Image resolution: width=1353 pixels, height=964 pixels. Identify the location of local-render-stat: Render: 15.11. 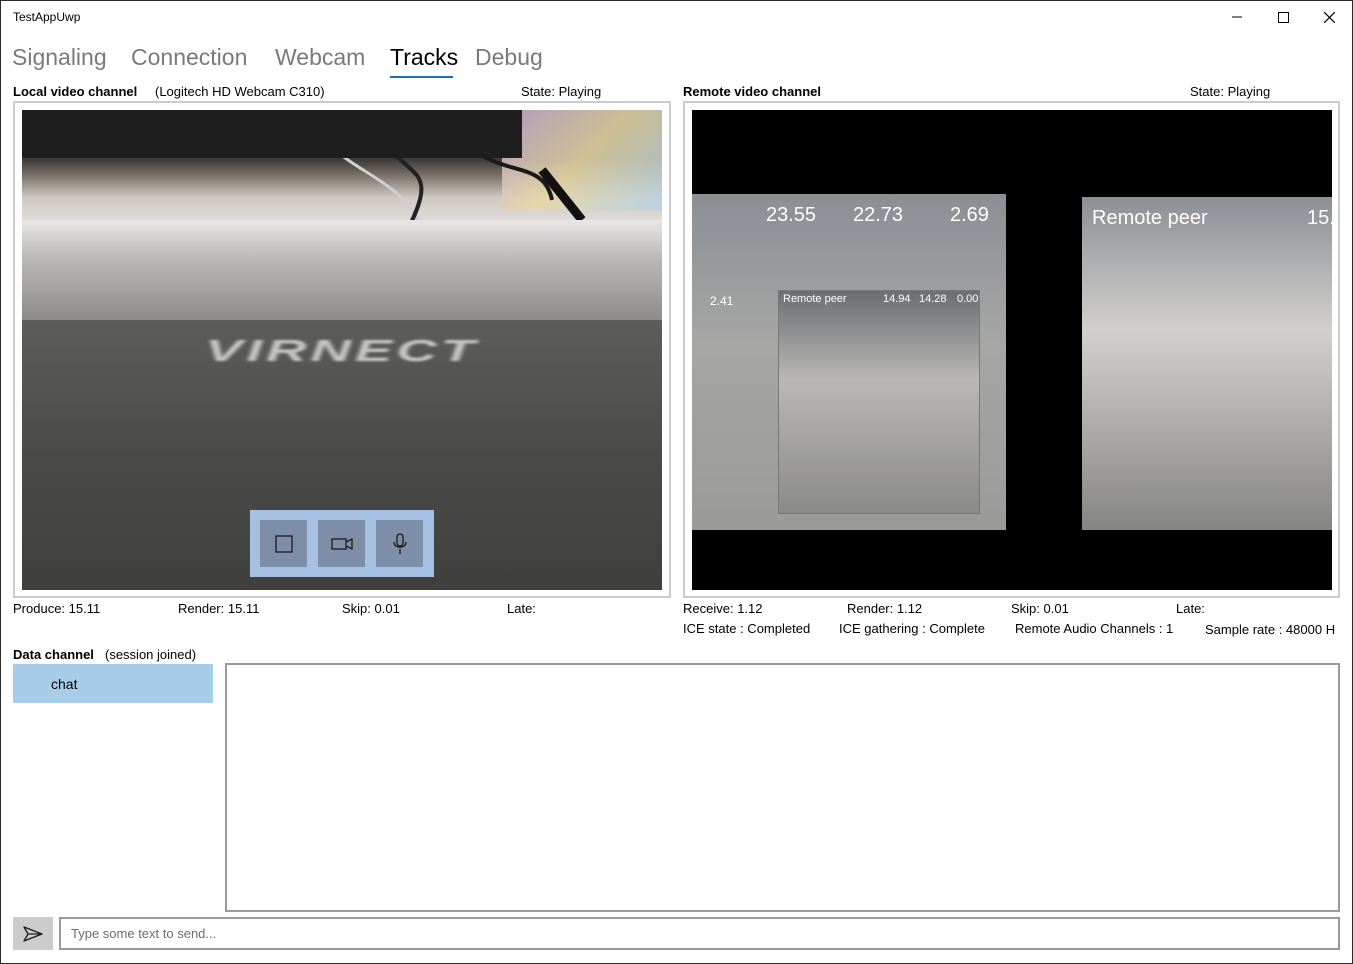
(219, 608).